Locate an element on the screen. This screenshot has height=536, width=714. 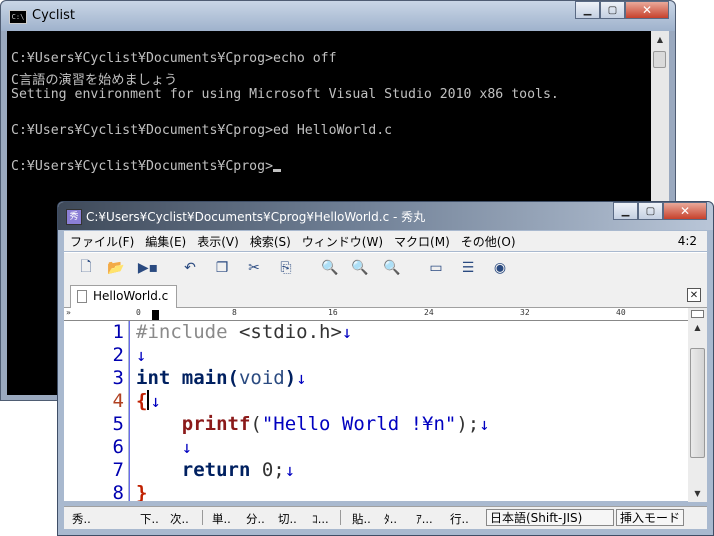
paren: ) is located at coordinates (290, 378).